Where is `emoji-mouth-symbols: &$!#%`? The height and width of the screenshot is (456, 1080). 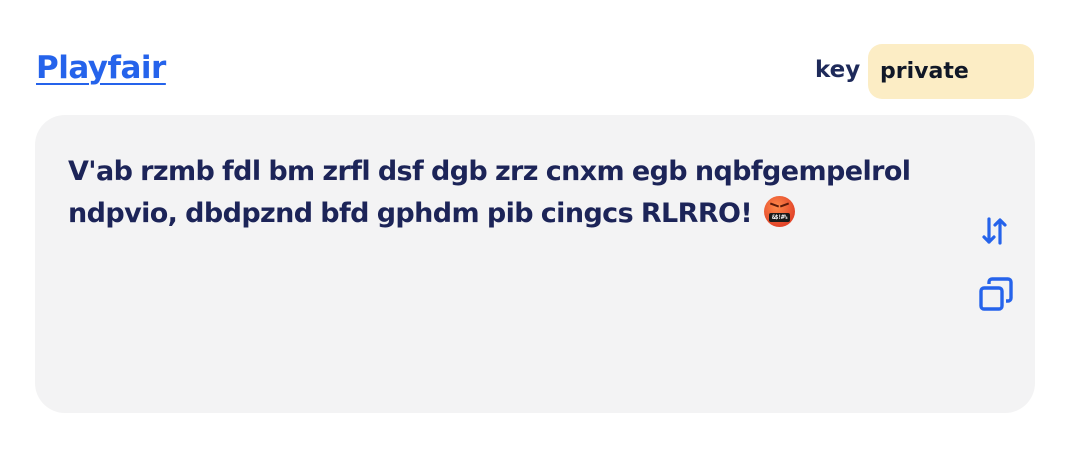 emoji-mouth-symbols: &$!#% is located at coordinates (779, 217).